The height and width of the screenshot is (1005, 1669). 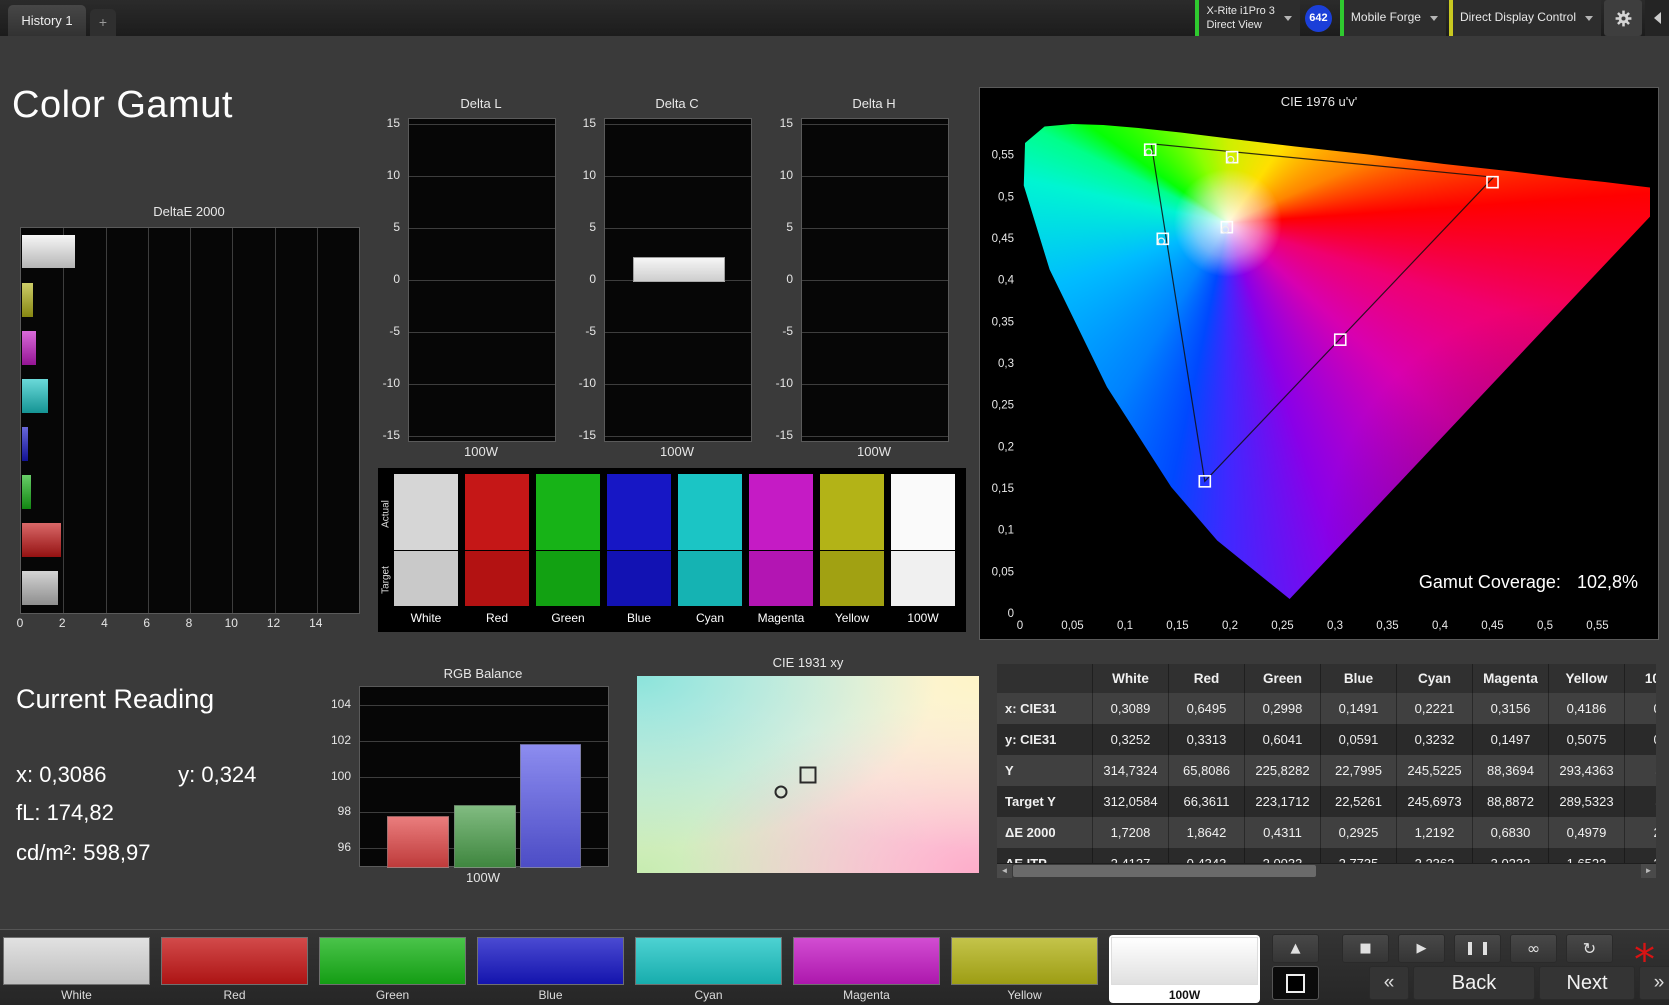 I want to click on delta-h-x-label: 100W, so click(x=874, y=451).